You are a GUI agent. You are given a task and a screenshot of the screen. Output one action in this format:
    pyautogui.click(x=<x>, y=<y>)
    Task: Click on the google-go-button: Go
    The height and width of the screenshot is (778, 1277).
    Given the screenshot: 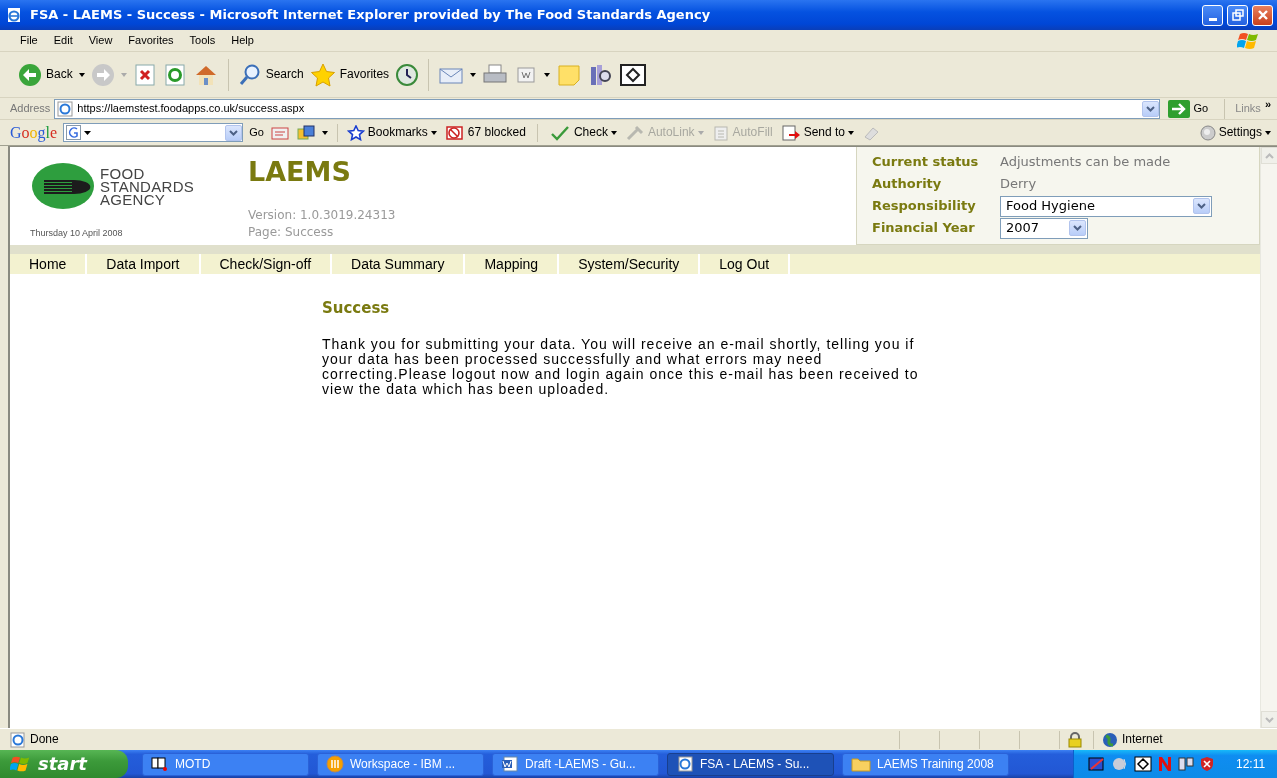 What is the action you would take?
    pyautogui.click(x=256, y=132)
    